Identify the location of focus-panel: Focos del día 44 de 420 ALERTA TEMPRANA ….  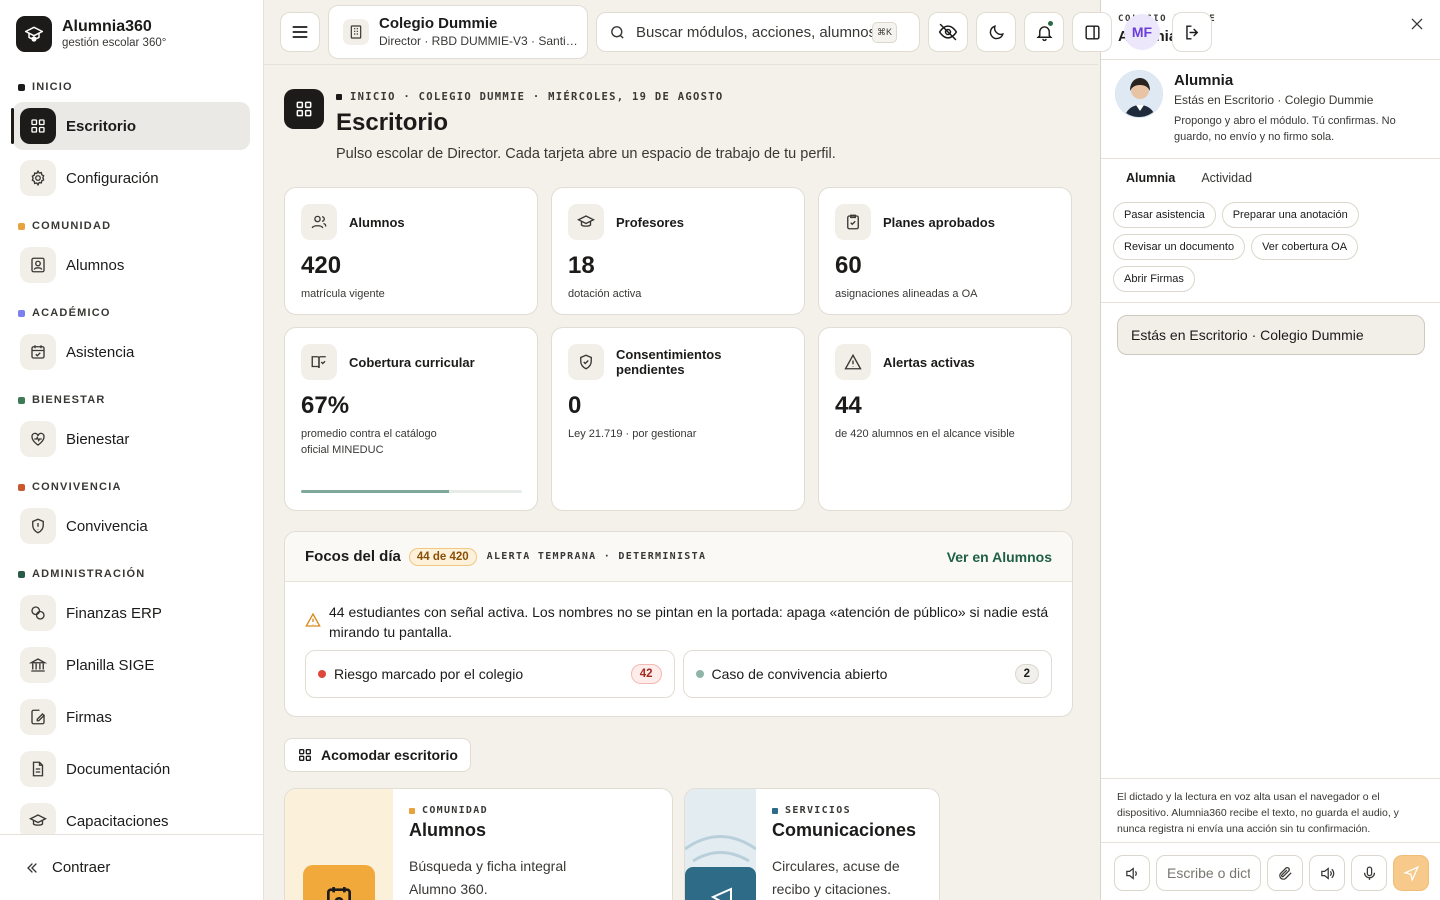
(678, 624).